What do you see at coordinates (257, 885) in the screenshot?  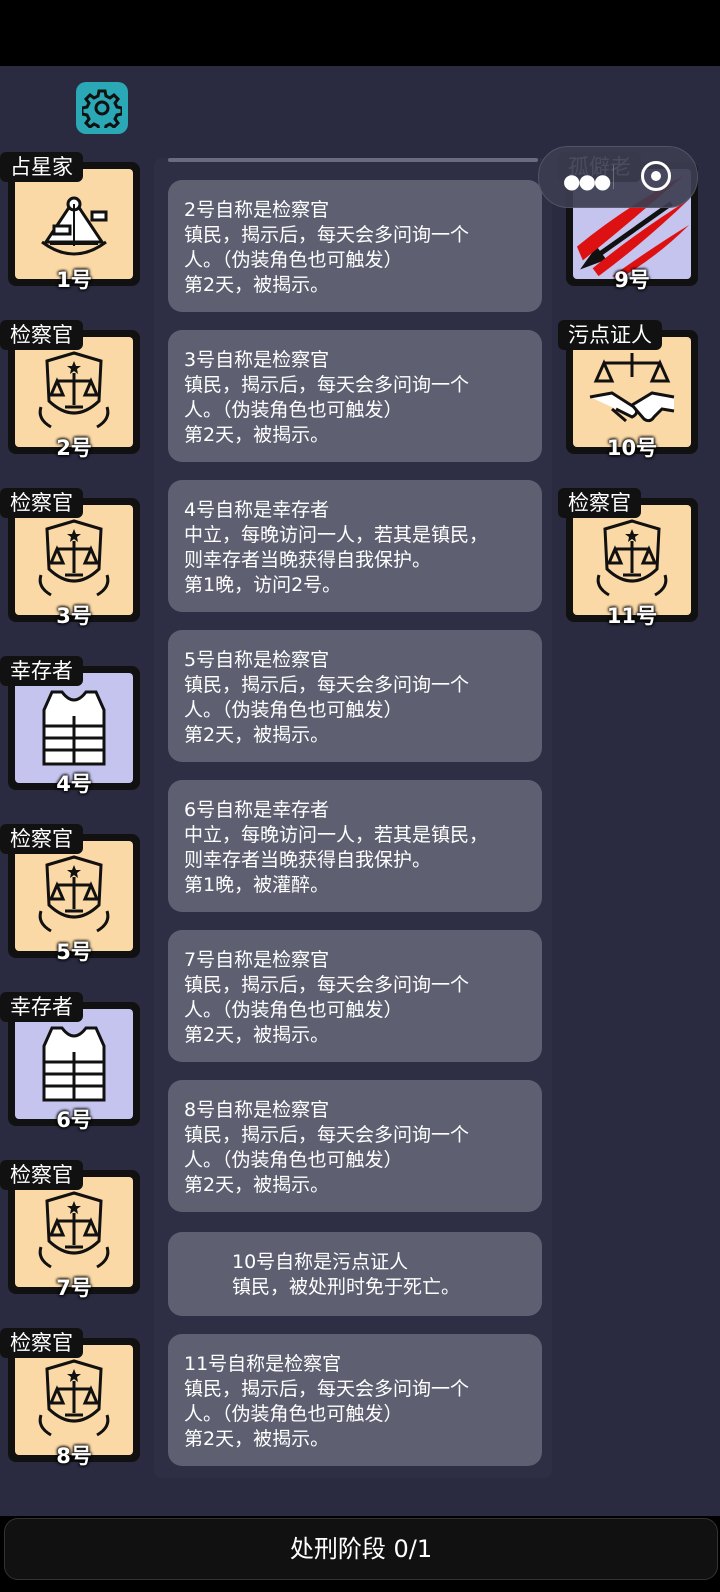 I see `log-line: 第1晚，被灌醉。` at bounding box center [257, 885].